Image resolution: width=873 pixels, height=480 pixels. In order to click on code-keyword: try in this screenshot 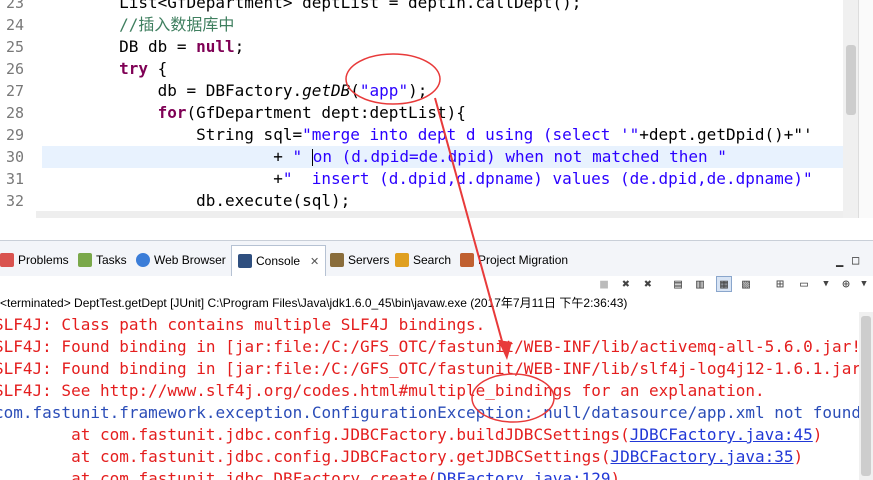, I will do `click(133, 68)`.